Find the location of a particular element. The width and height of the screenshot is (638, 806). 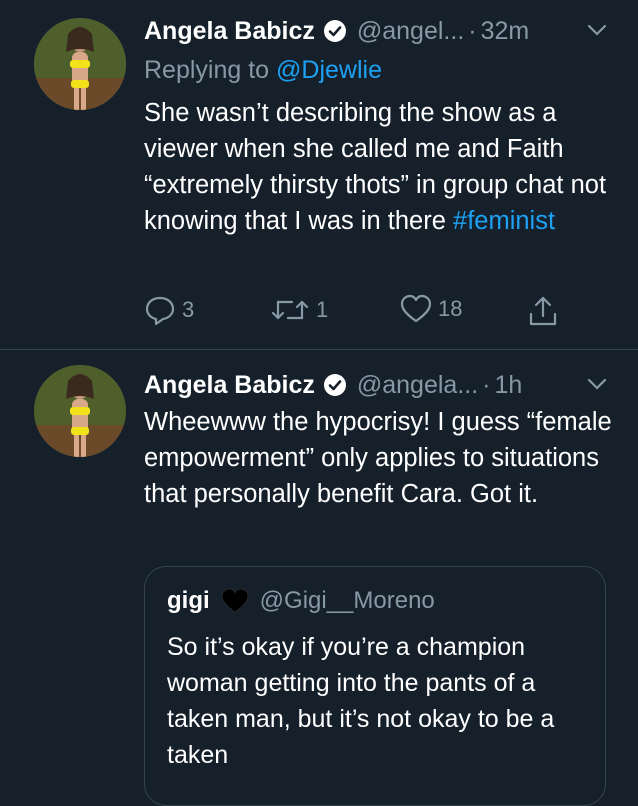

tweet-divider is located at coordinates (319, 349).